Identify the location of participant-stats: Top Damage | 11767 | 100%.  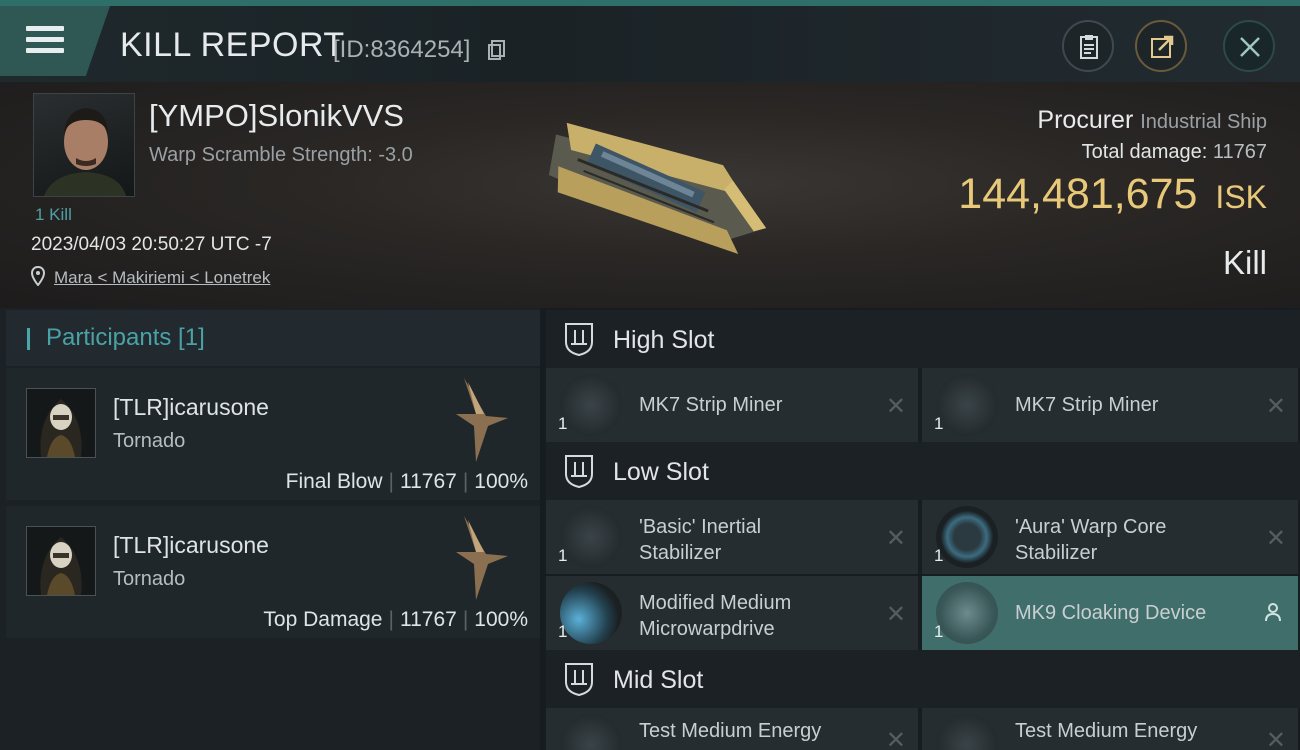
(395, 619).